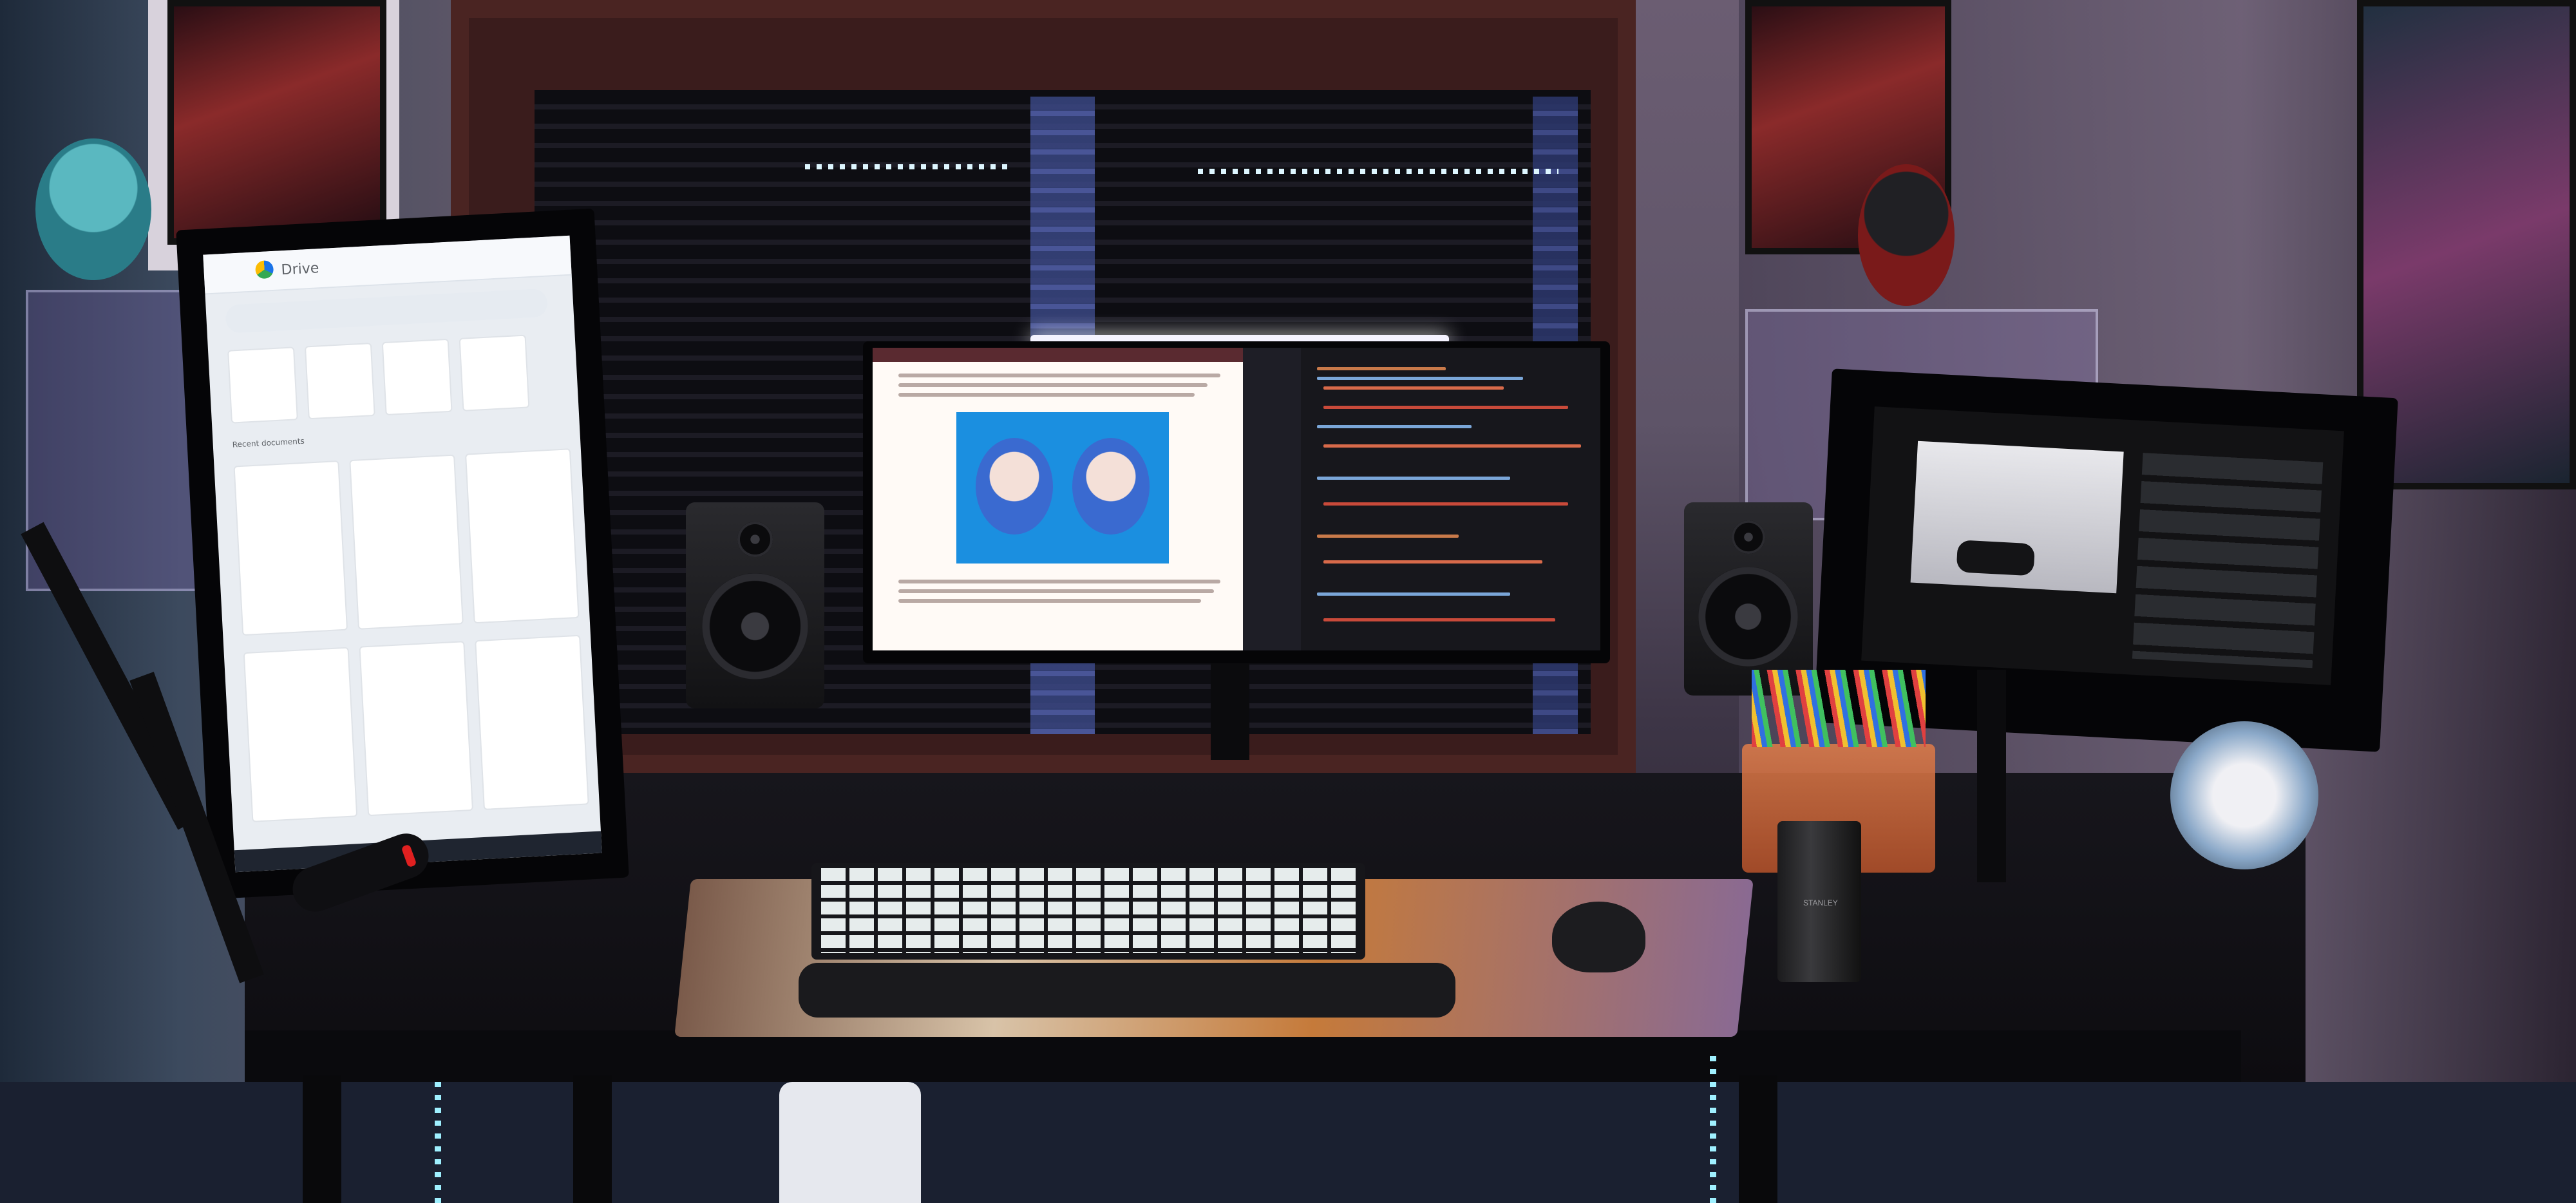 The image size is (2576, 1203). I want to click on mouse-icon, so click(1599, 937).